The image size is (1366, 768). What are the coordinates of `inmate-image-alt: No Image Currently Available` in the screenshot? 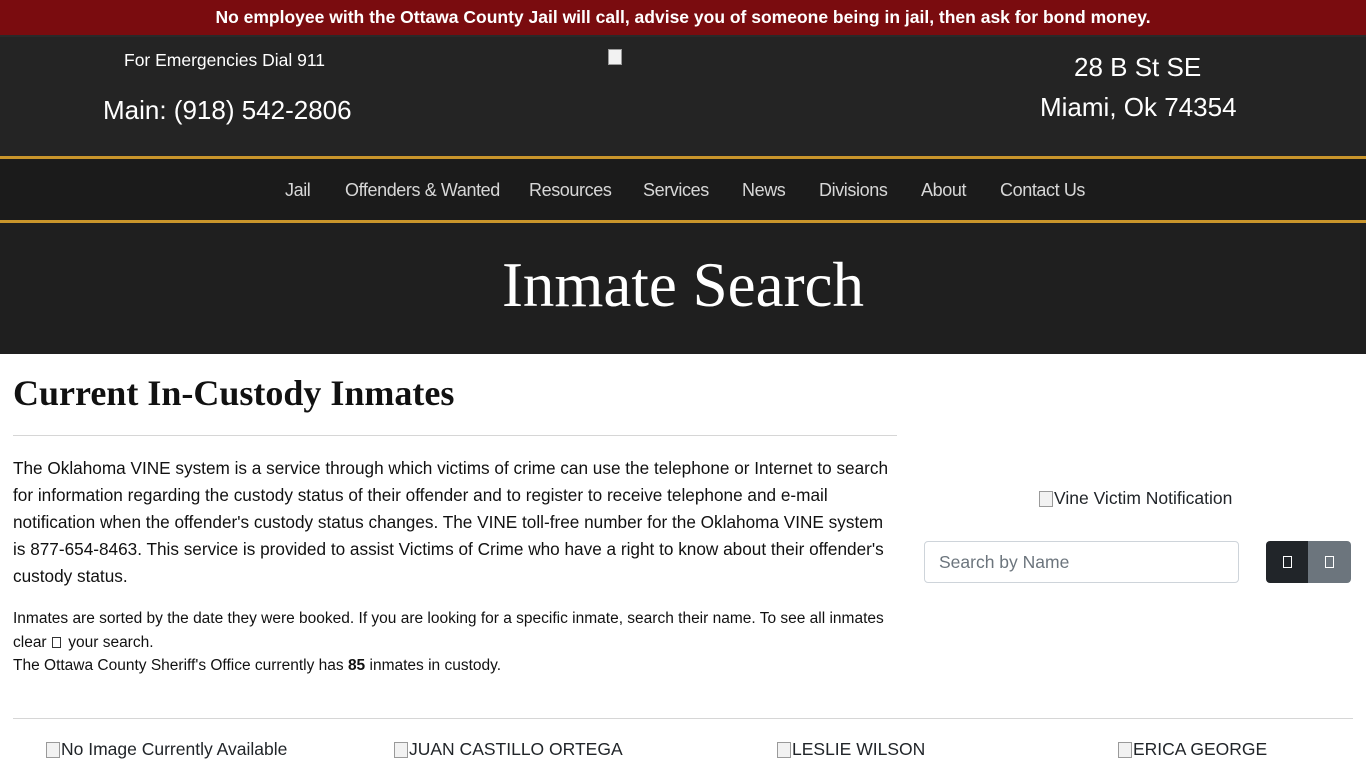 It's located at (174, 749).